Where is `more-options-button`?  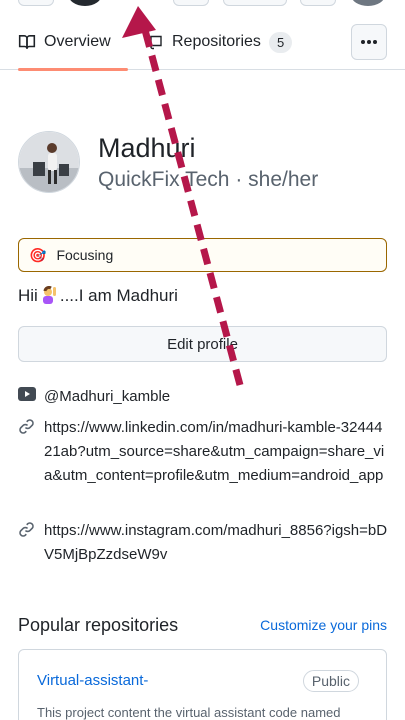
more-options-button is located at coordinates (369, 42).